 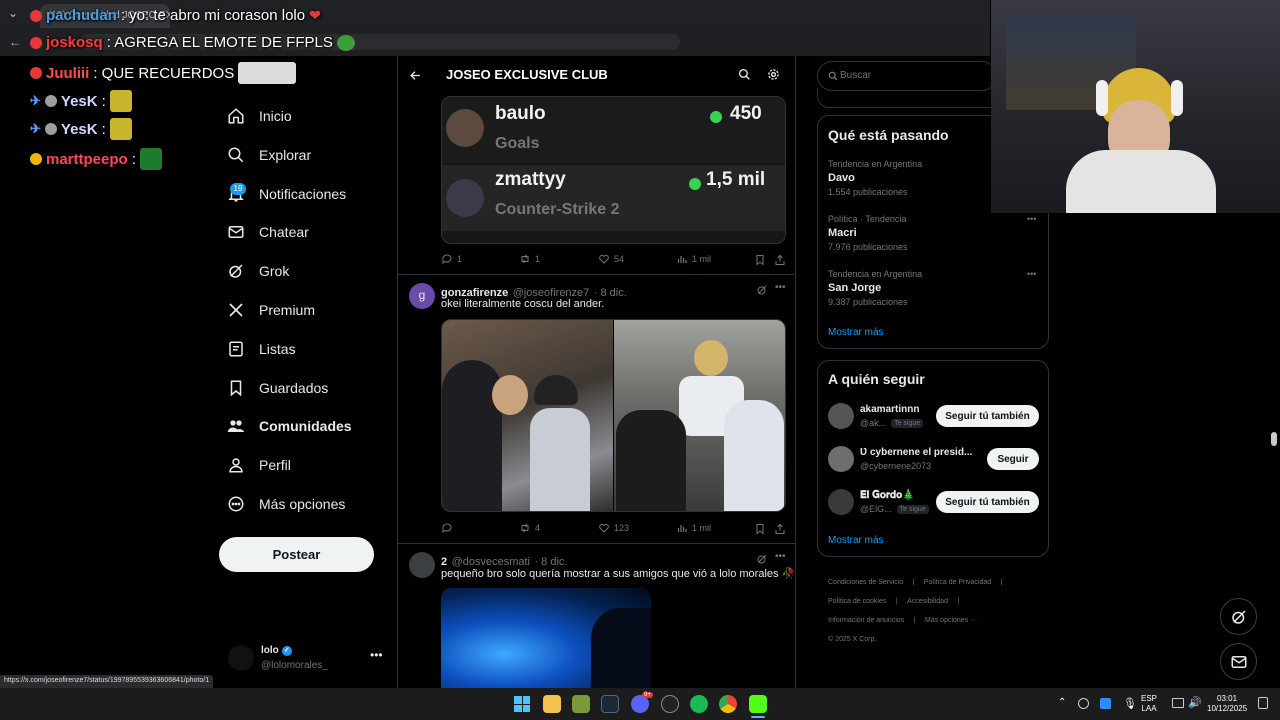 What do you see at coordinates (259, 116) in the screenshot?
I see `nav-inicio: Inicio` at bounding box center [259, 116].